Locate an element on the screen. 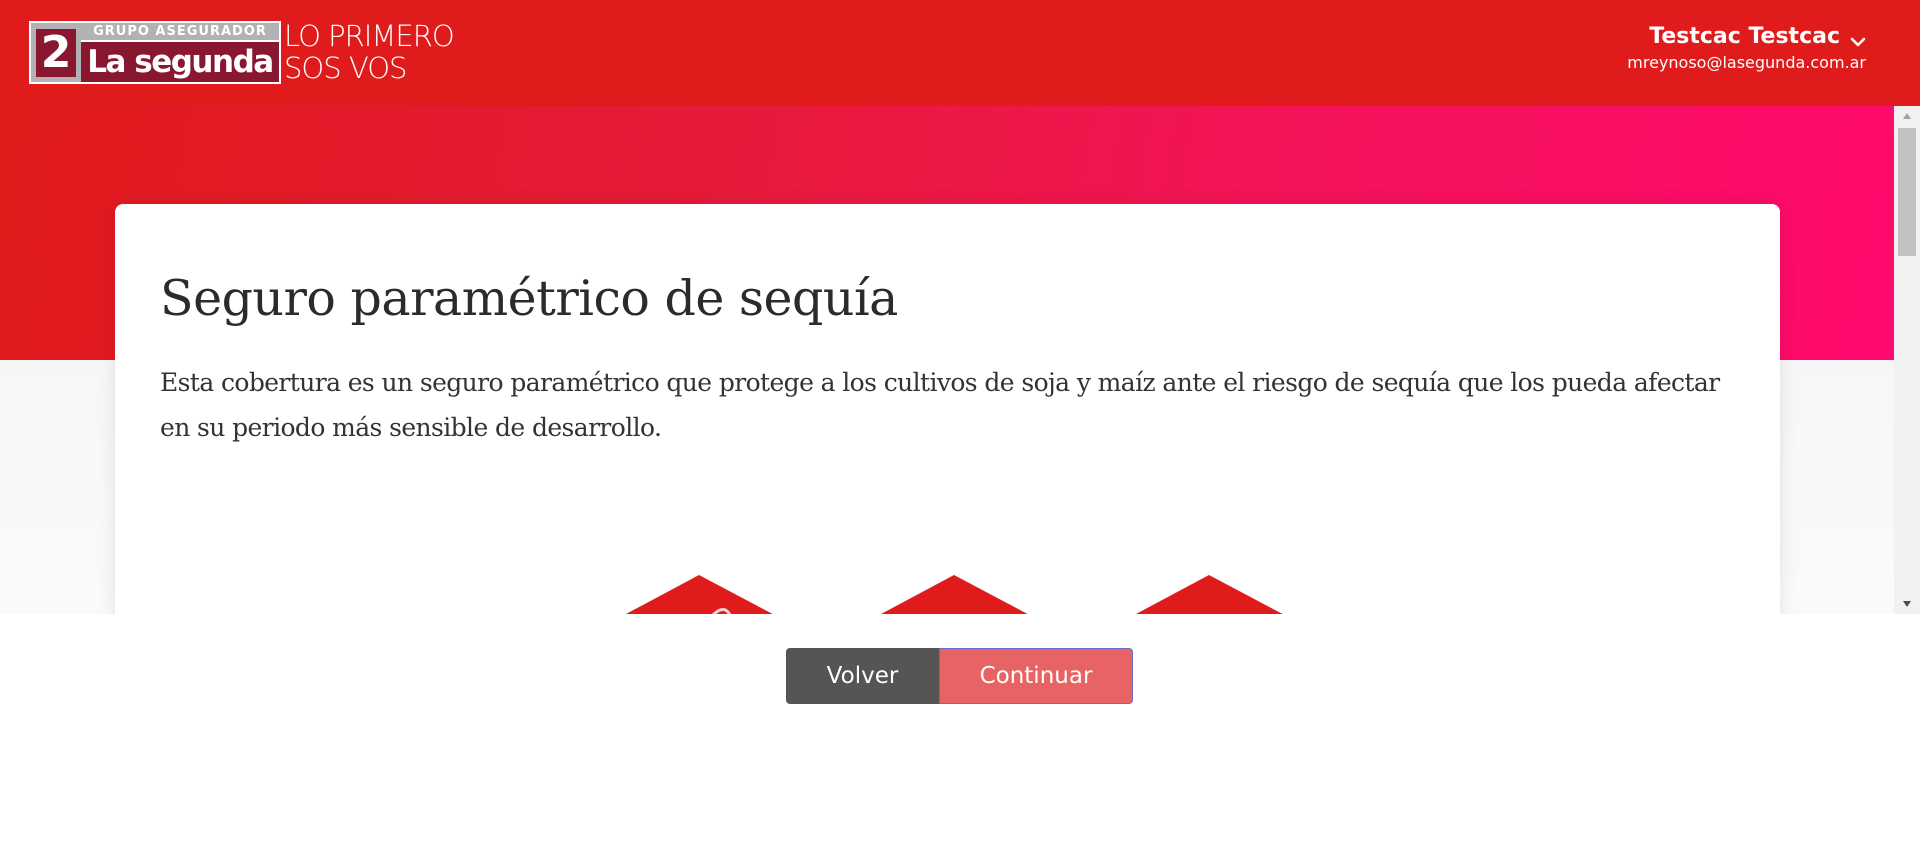  vertical-scrollbar is located at coordinates (1907, 360).